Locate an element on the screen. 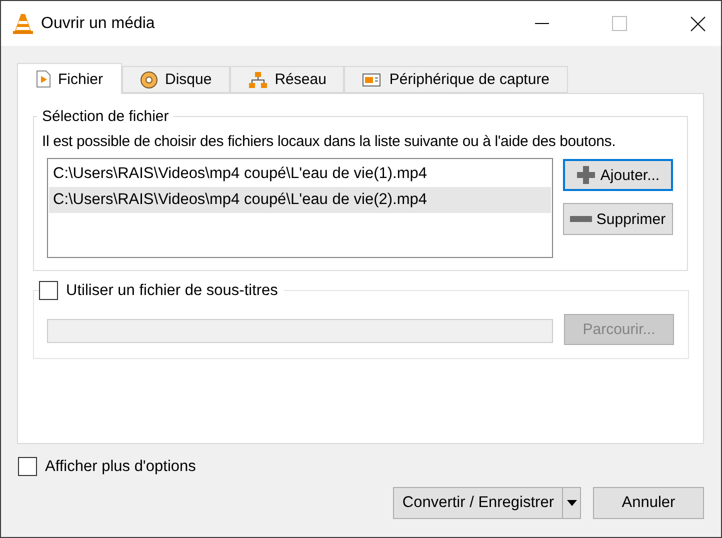  traffic-cone-icon is located at coordinates (23, 23).